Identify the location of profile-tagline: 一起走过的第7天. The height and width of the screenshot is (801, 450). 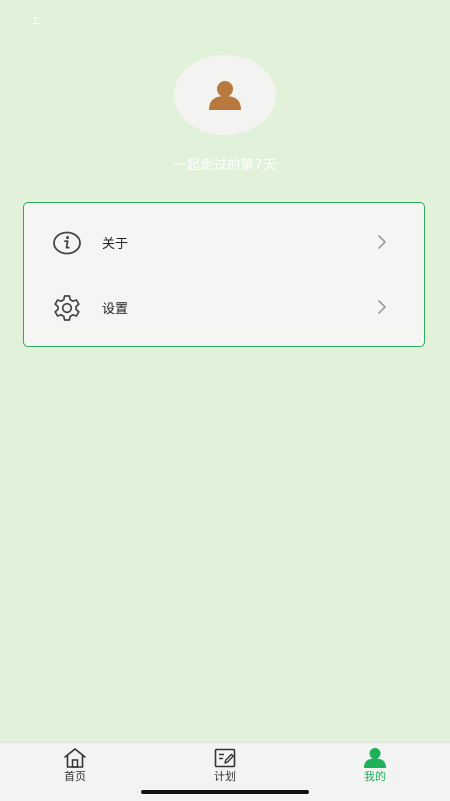
(225, 165).